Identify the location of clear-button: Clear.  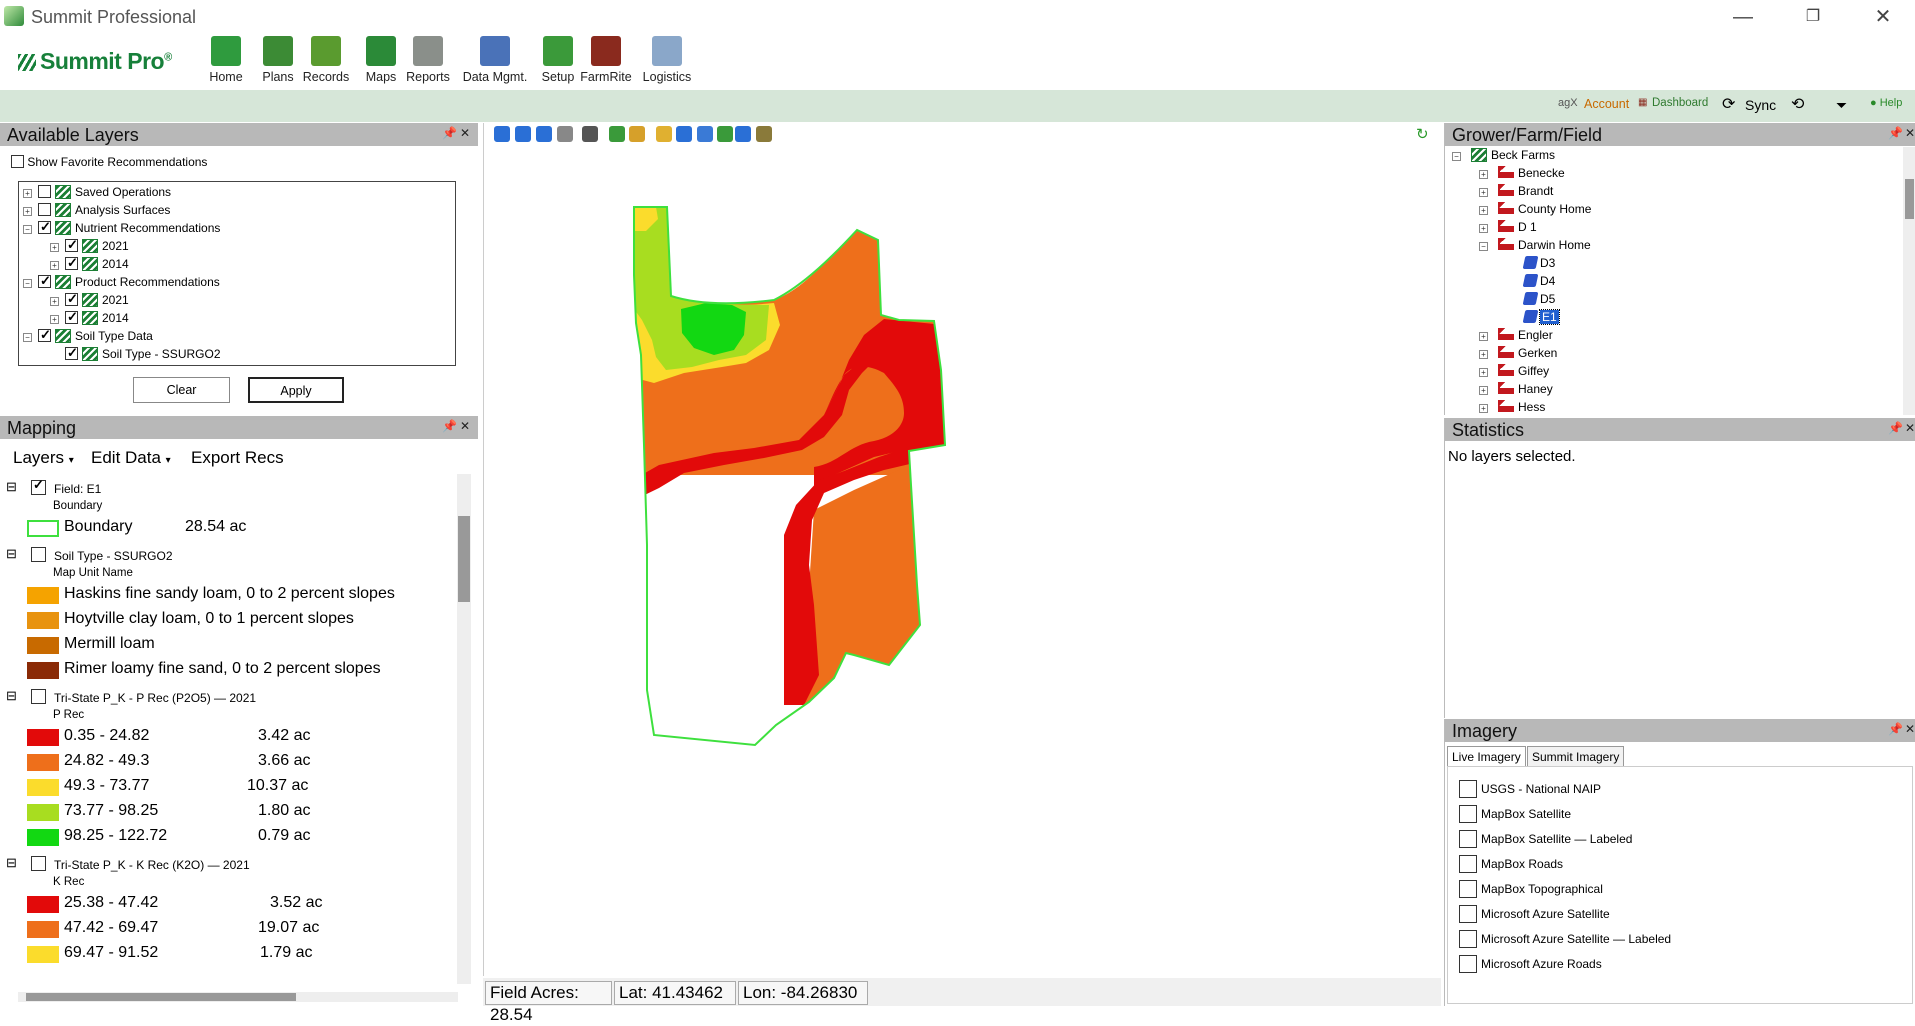
(181, 390).